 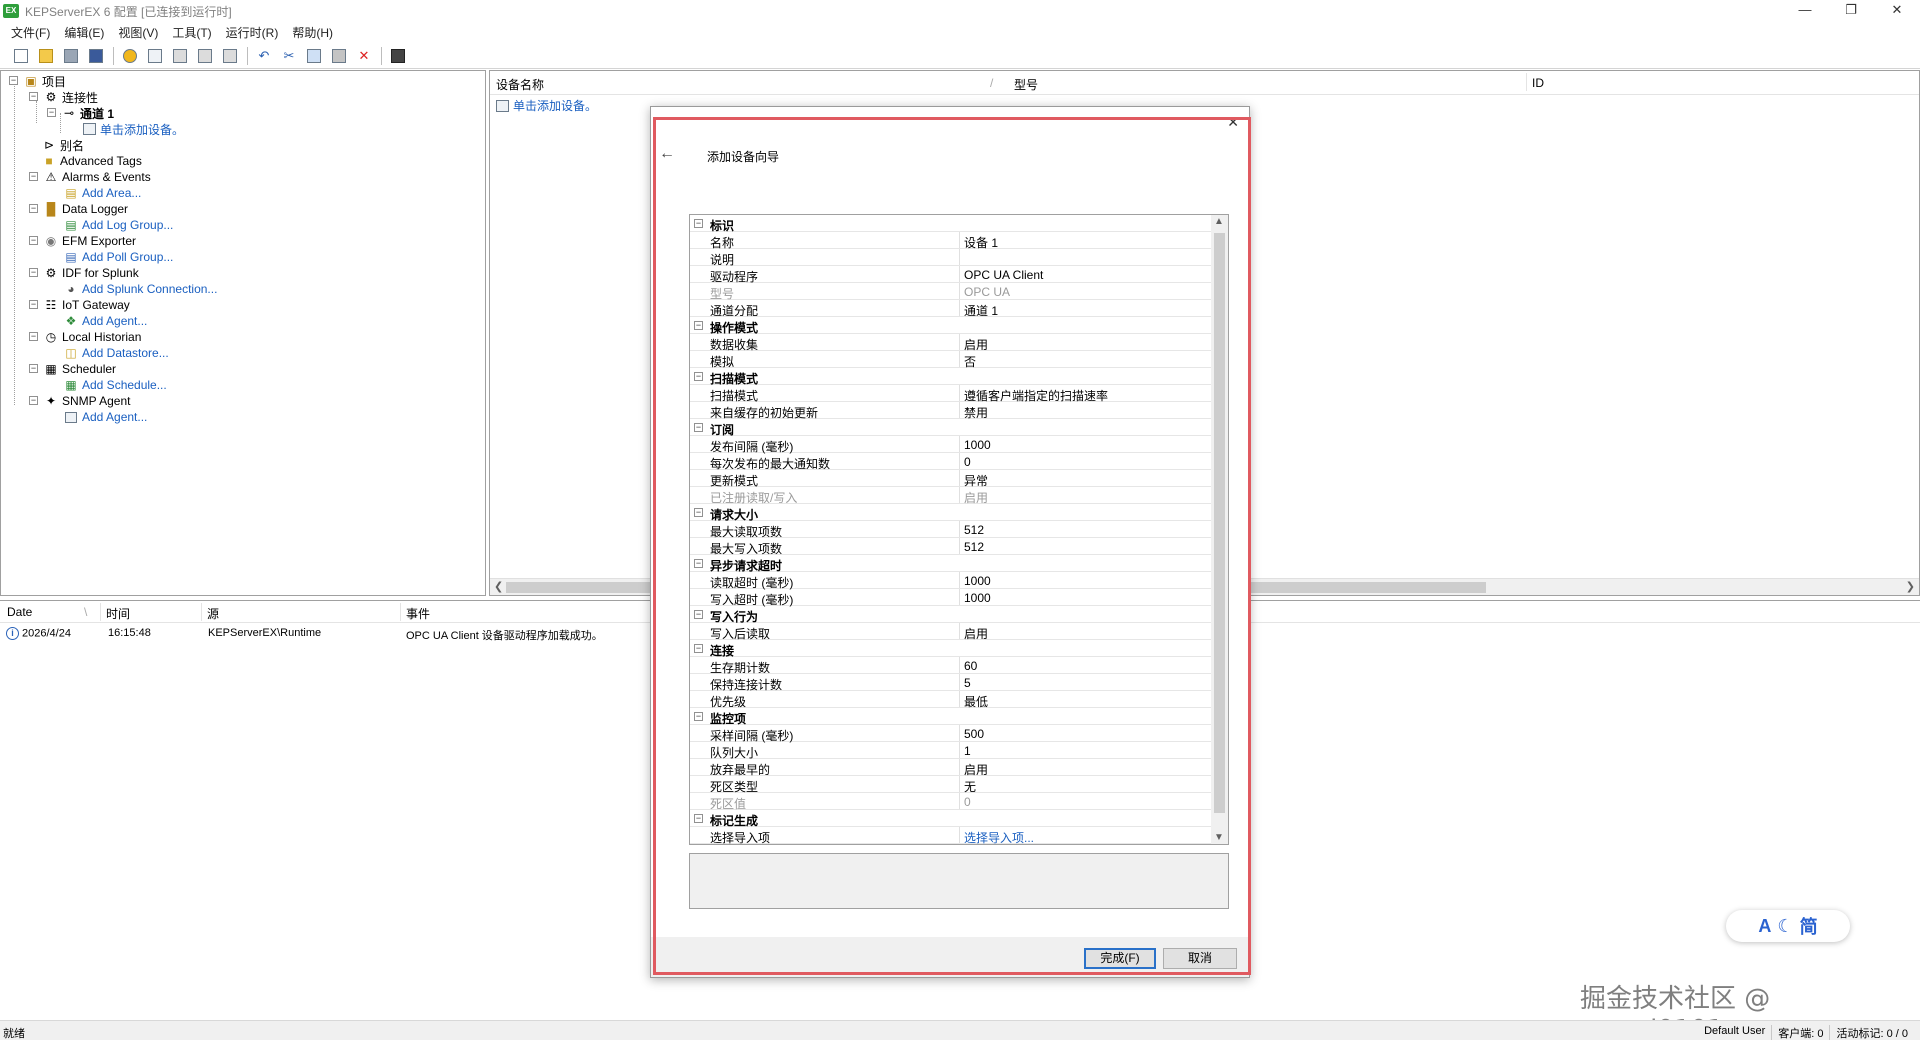 I want to click on property-category: − 标识, so click(x=951, y=224).